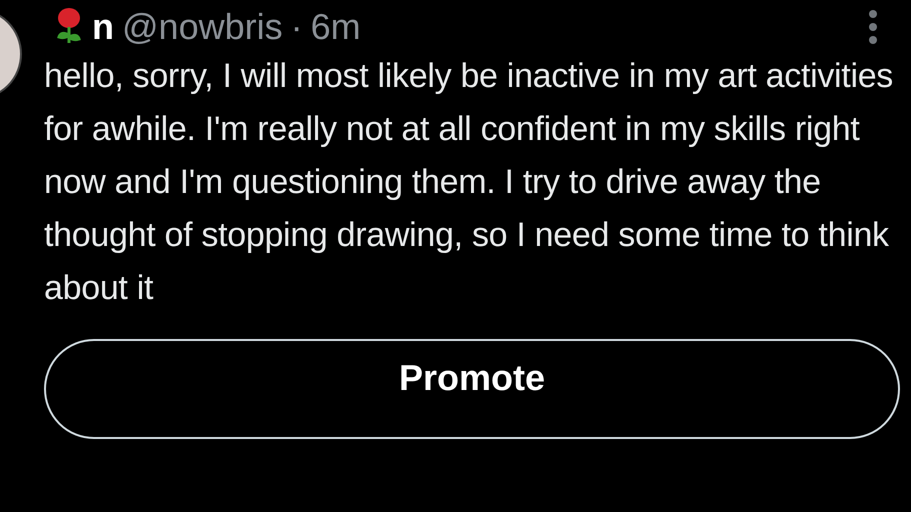 Image resolution: width=911 pixels, height=512 pixels. I want to click on more-options-icon, so click(873, 27).